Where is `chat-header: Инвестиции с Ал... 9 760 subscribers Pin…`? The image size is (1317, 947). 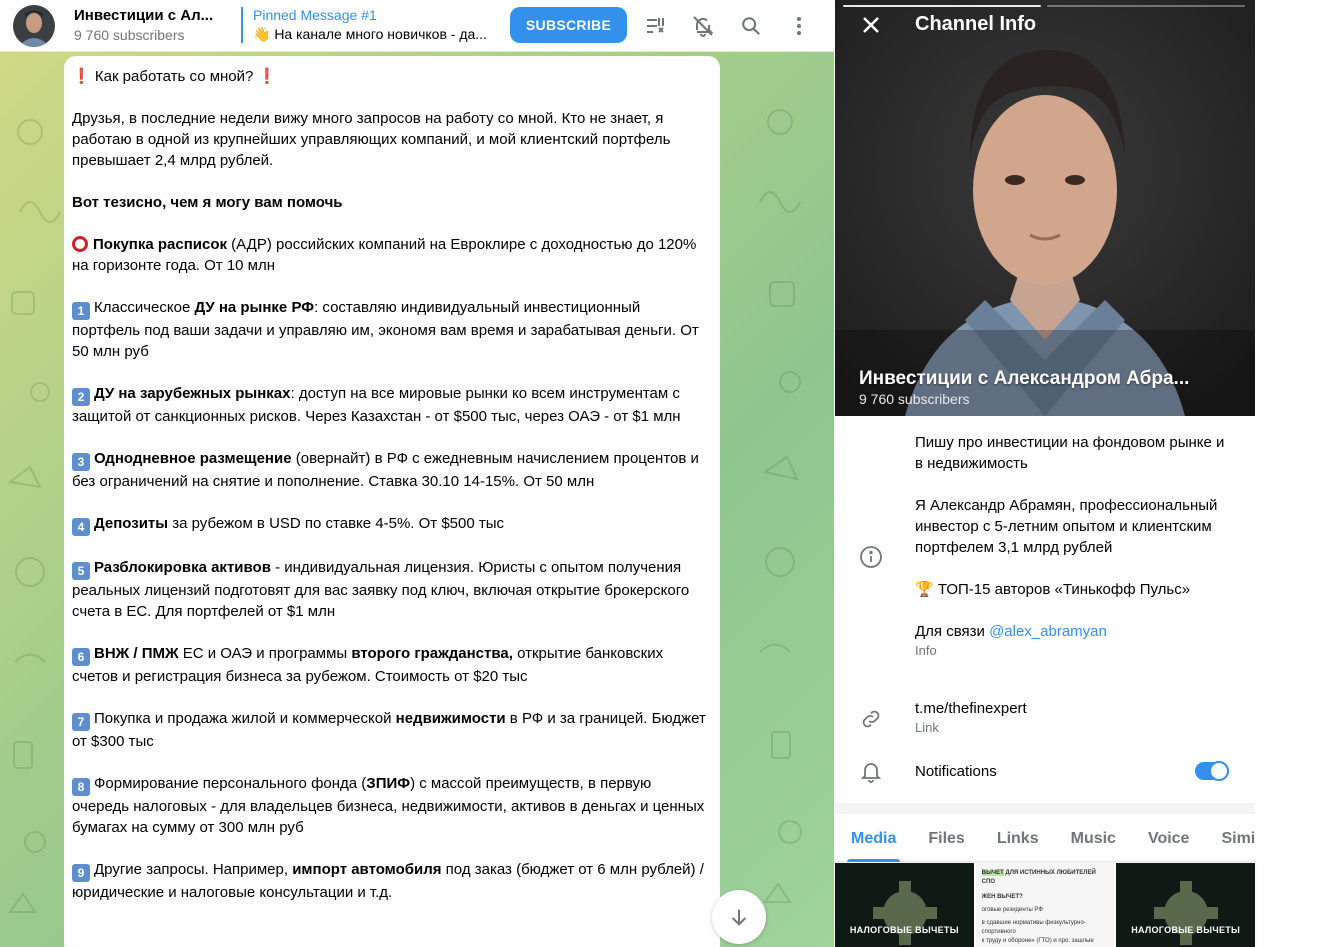
chat-header: Инвестиции с Ал... 9 760 subscribers Pin… is located at coordinates (417, 26).